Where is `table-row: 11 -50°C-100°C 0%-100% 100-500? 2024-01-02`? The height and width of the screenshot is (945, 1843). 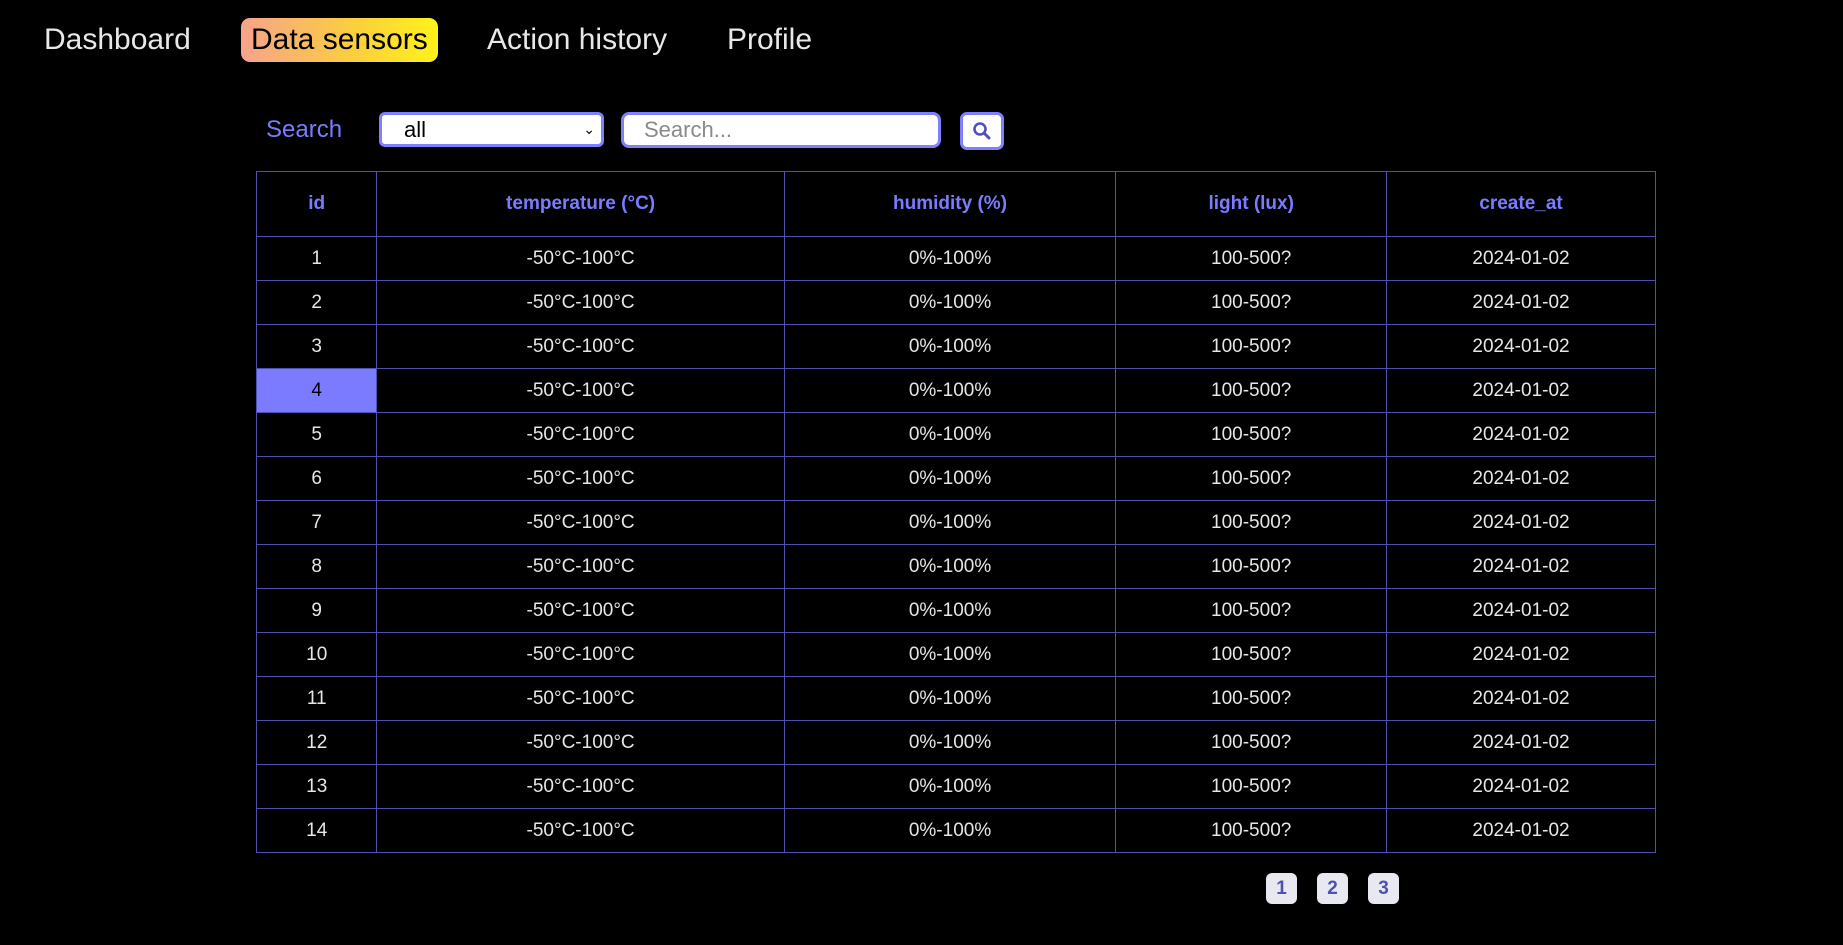
table-row: 11 -50°C-100°C 0%-100% 100-500? 2024-01-02 is located at coordinates (955, 698).